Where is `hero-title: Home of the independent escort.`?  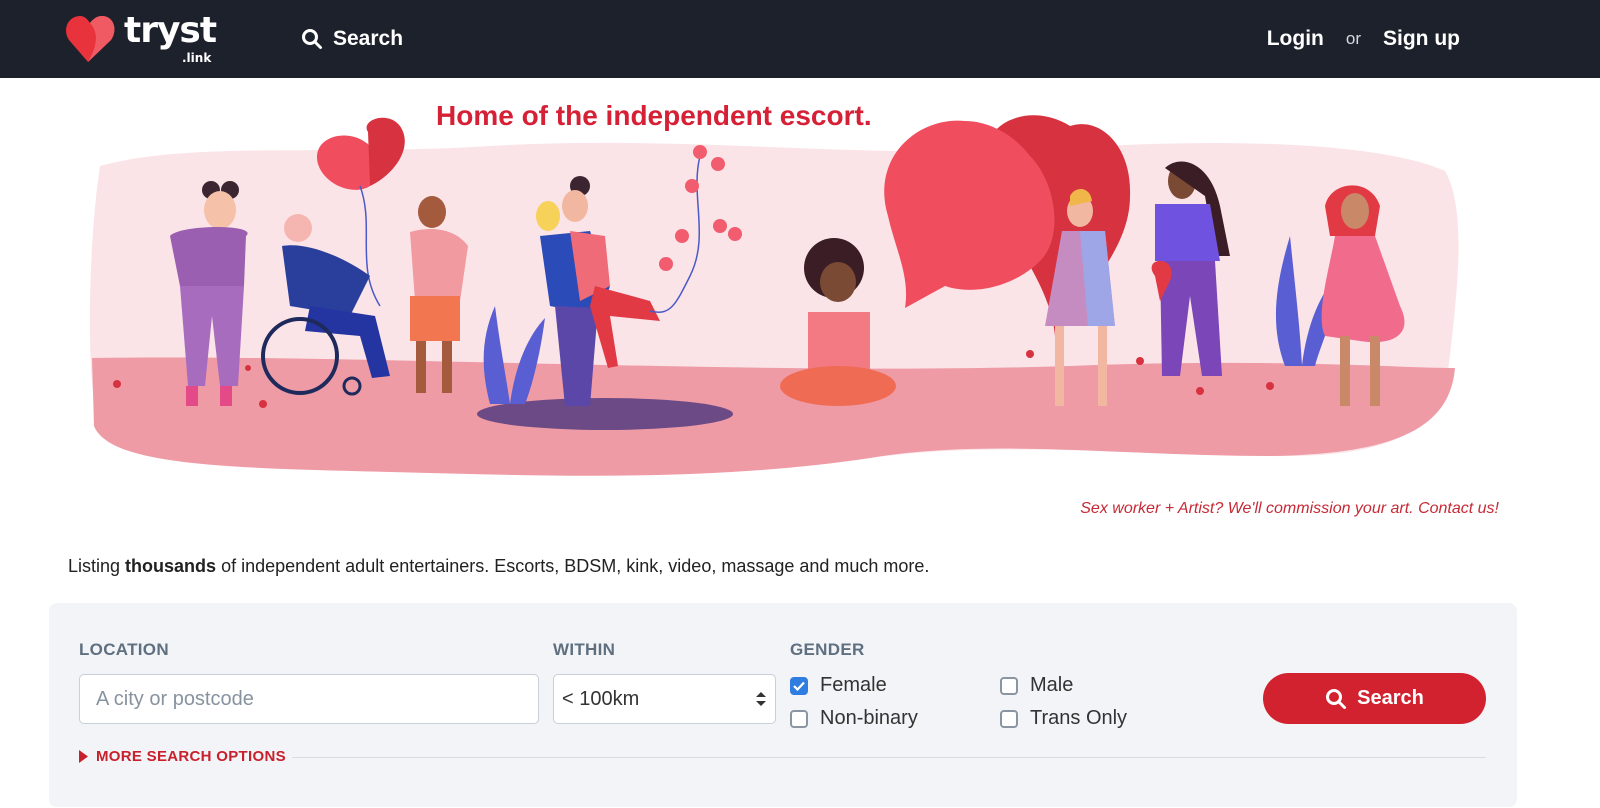 hero-title: Home of the independent escort. is located at coordinates (654, 115).